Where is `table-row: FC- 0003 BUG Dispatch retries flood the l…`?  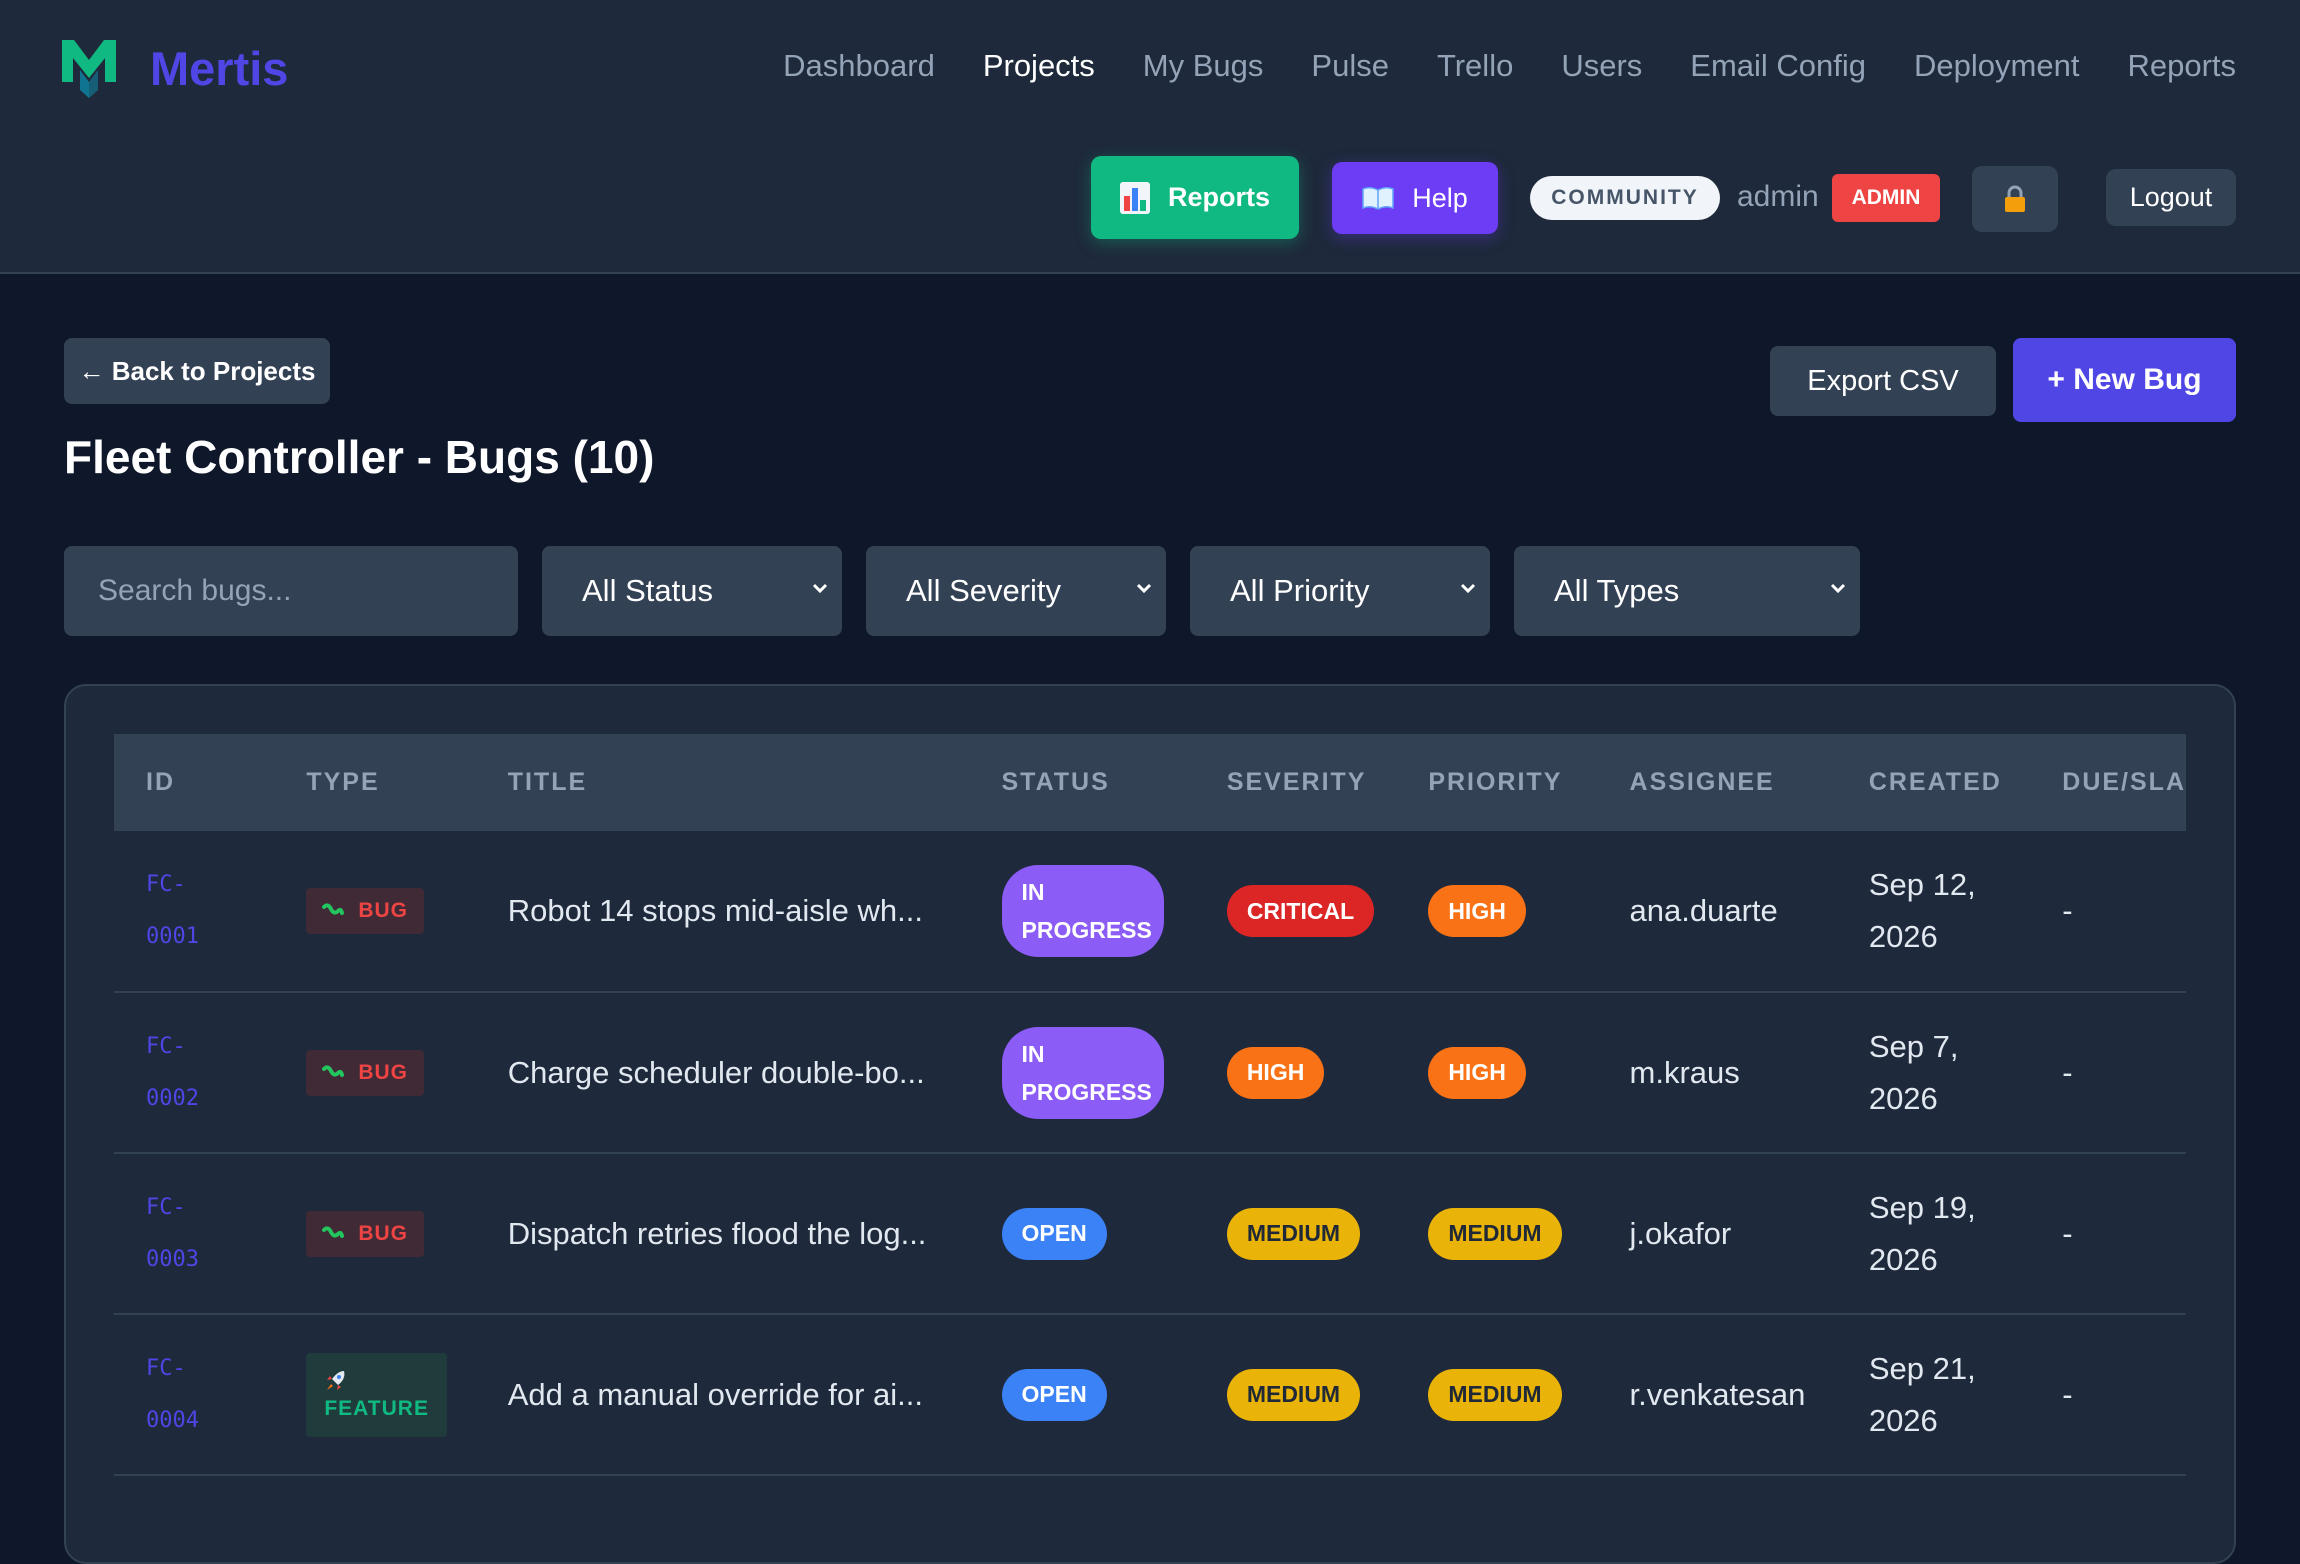 table-row: FC- 0003 BUG Dispatch retries flood the l… is located at coordinates (1150, 1233).